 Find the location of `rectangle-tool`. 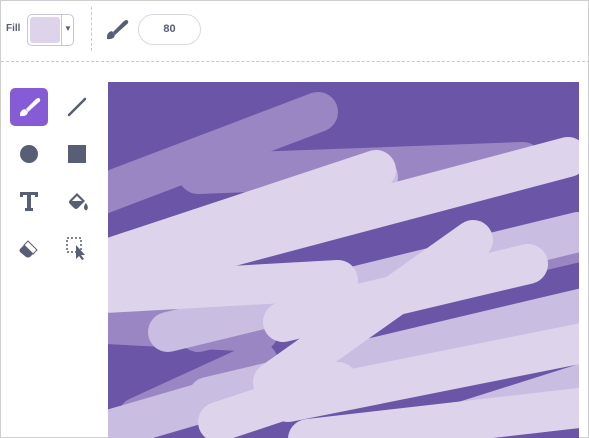

rectangle-tool is located at coordinates (77, 154).